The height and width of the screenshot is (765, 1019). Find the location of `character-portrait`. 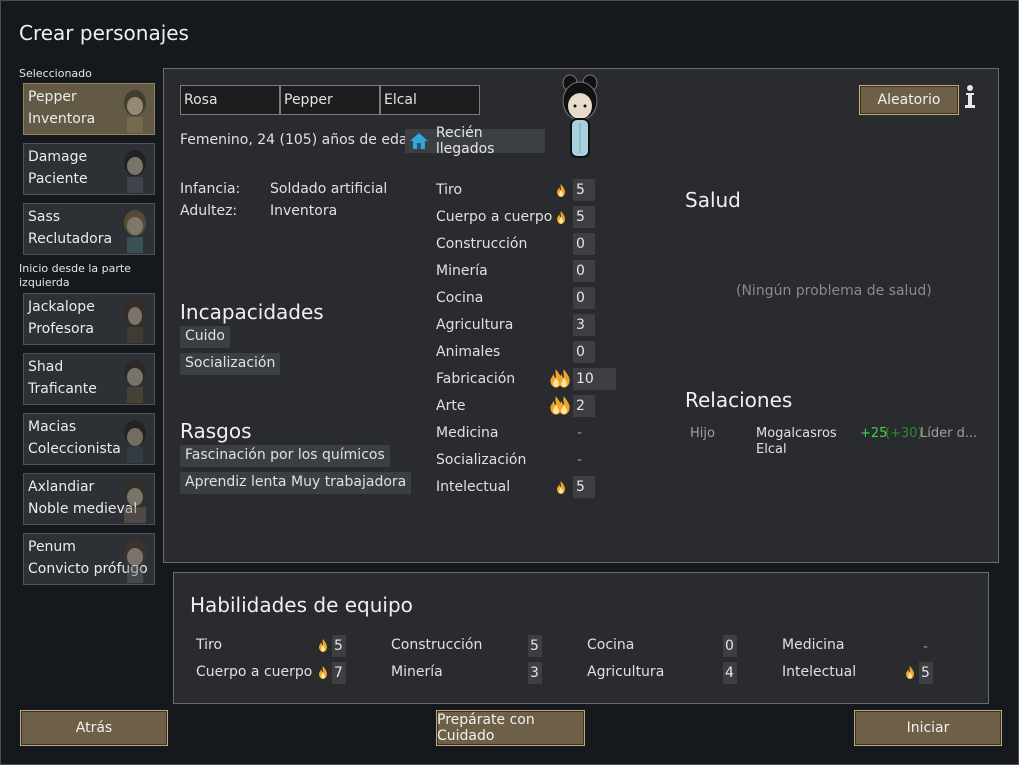

character-portrait is located at coordinates (580, 116).